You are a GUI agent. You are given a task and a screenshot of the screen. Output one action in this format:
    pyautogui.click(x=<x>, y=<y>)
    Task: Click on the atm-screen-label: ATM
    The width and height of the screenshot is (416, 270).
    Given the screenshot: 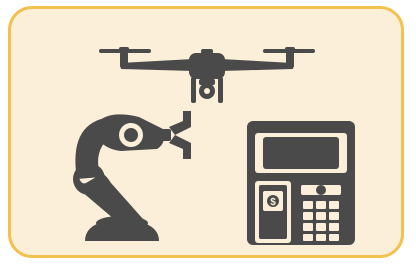 What is the action you would take?
    pyautogui.click(x=300, y=153)
    